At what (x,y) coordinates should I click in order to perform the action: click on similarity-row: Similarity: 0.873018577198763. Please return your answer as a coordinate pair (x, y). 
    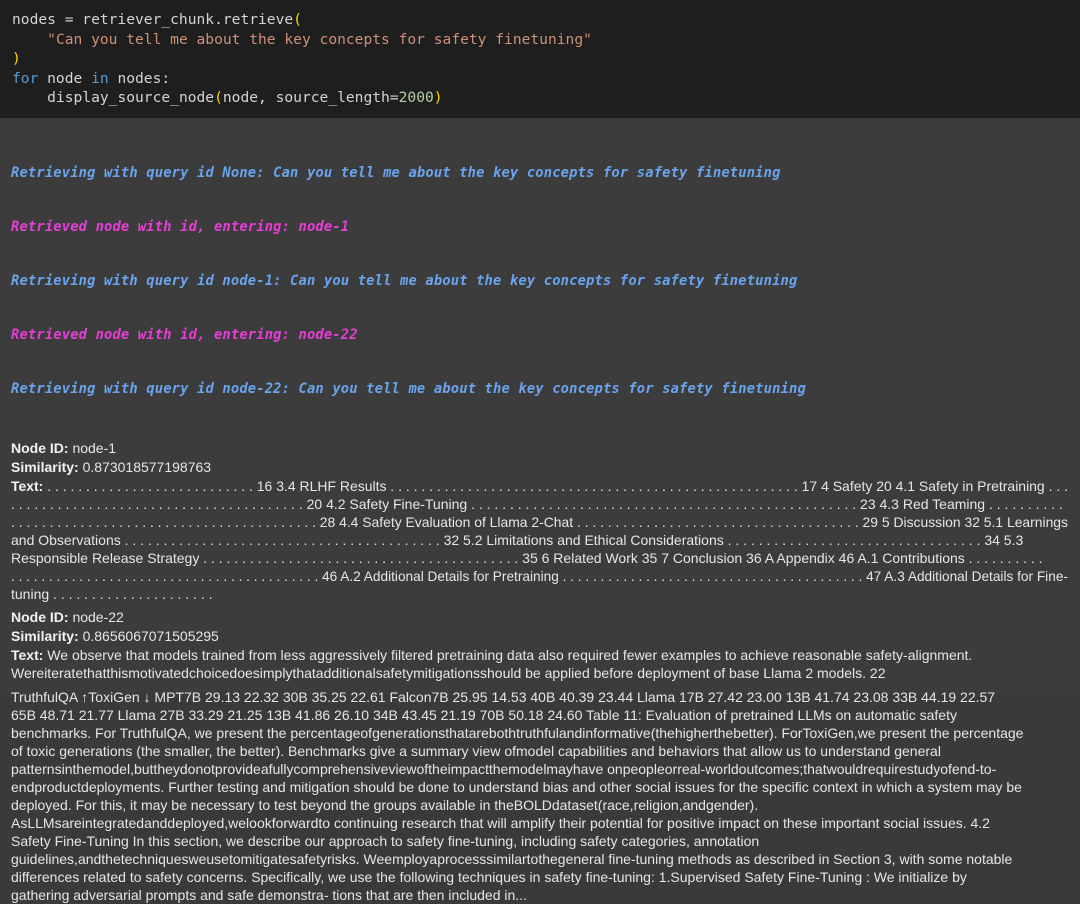
    Looking at the image, I should click on (111, 467).